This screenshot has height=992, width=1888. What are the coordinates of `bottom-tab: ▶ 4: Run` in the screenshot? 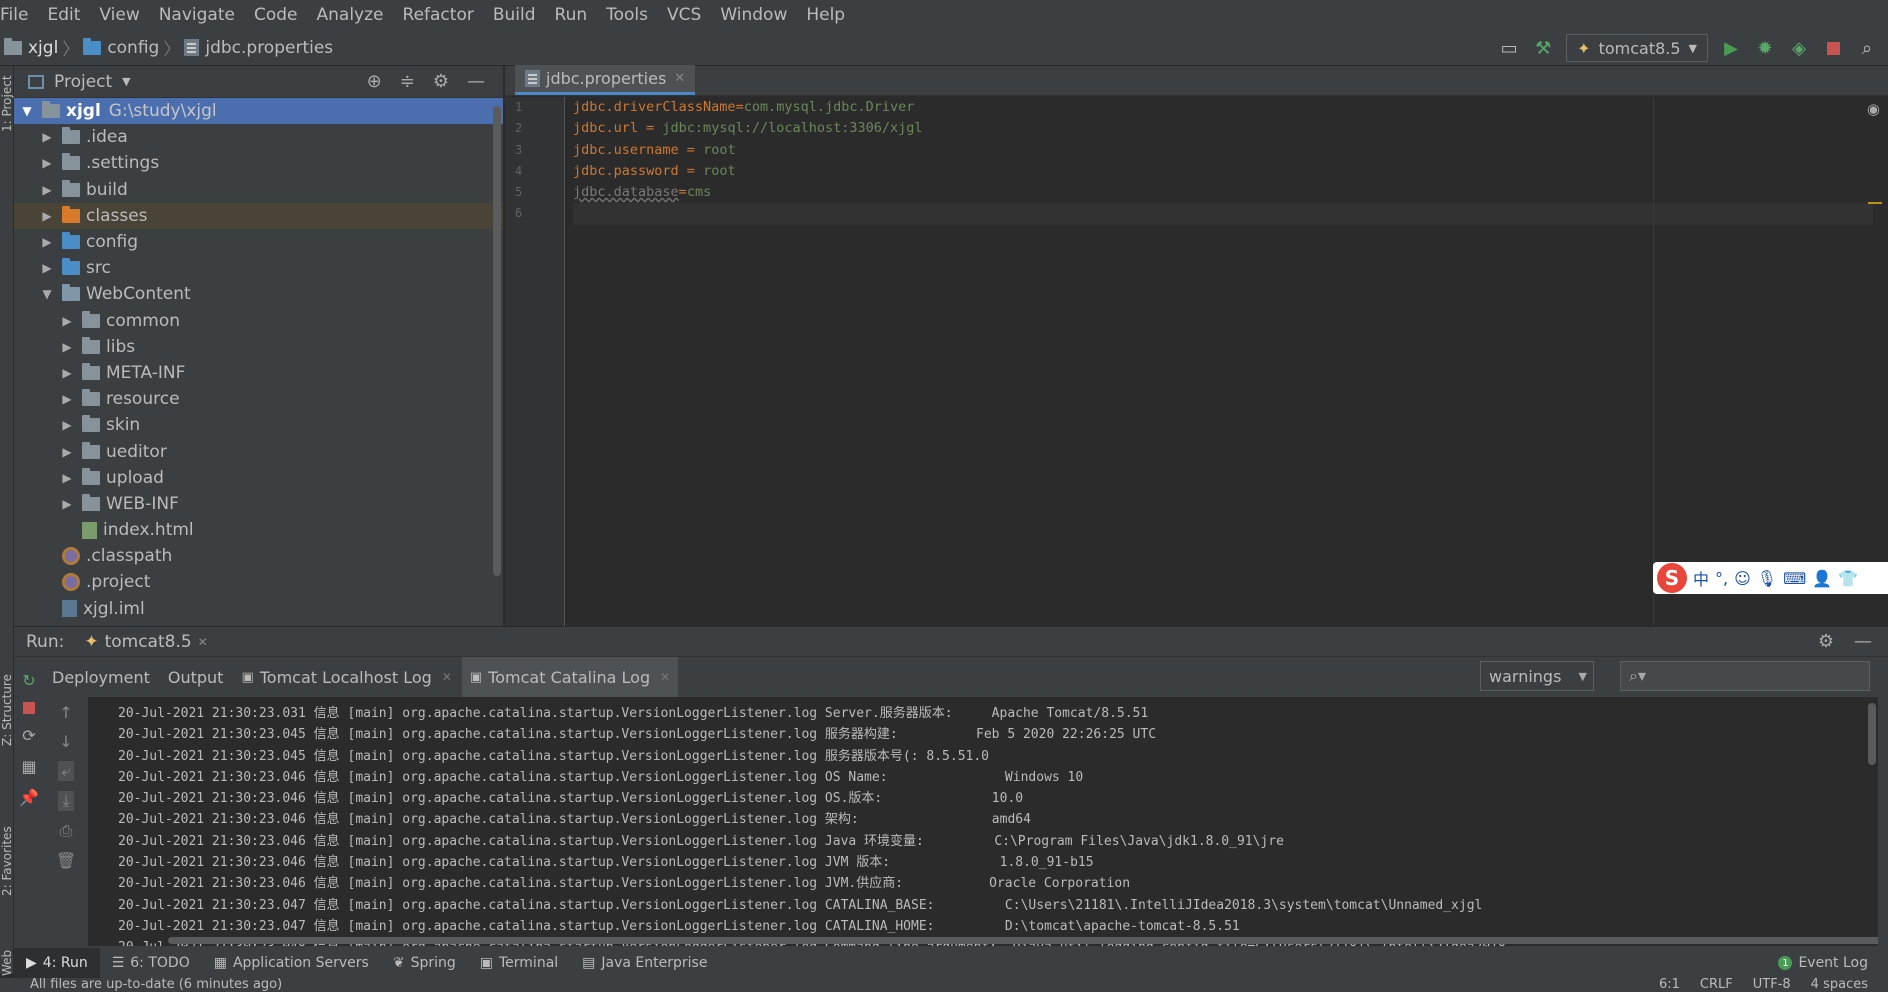 It's located at (57, 963).